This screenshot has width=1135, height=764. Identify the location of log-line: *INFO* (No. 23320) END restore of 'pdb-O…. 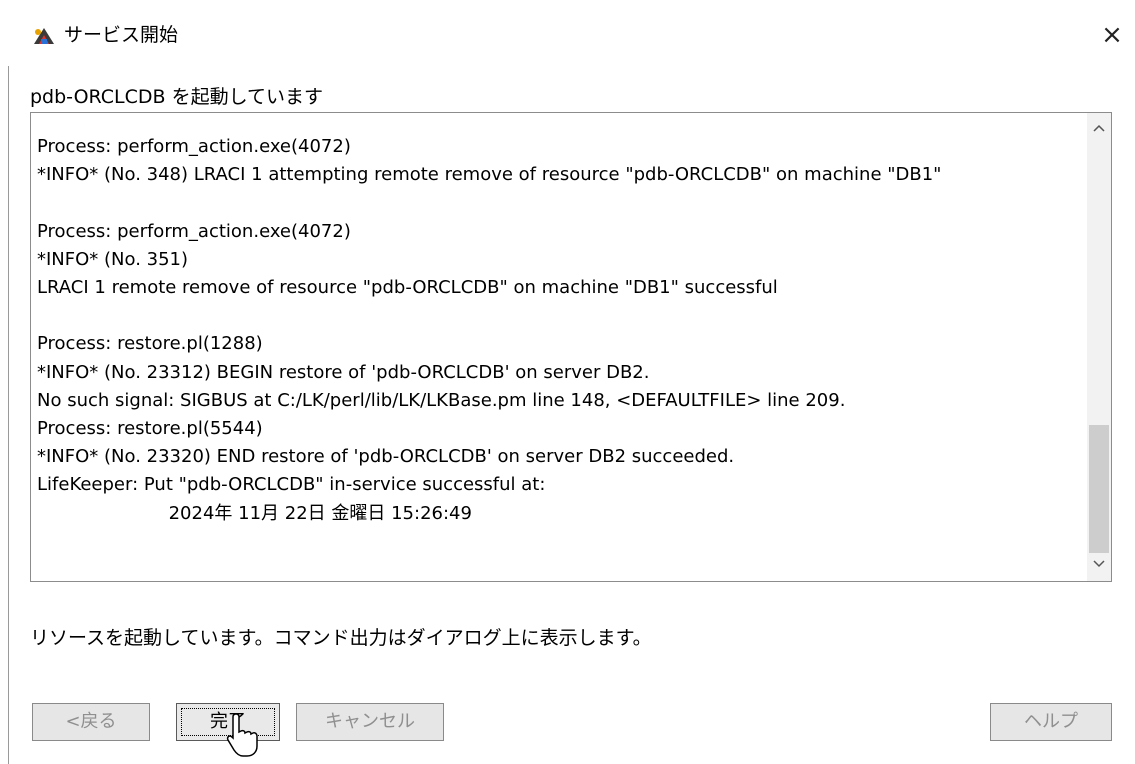
(386, 457).